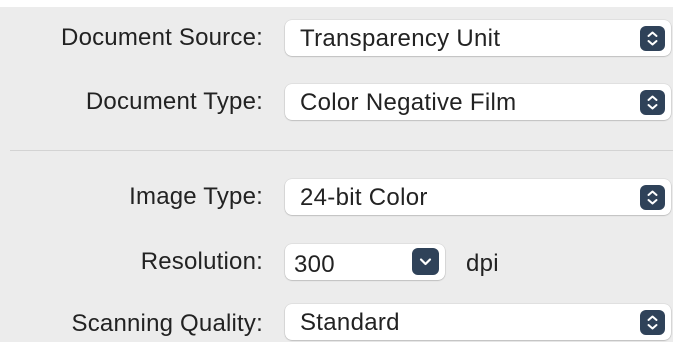  What do you see at coordinates (408, 102) in the screenshot?
I see `document-type-value: Color Negative Film` at bounding box center [408, 102].